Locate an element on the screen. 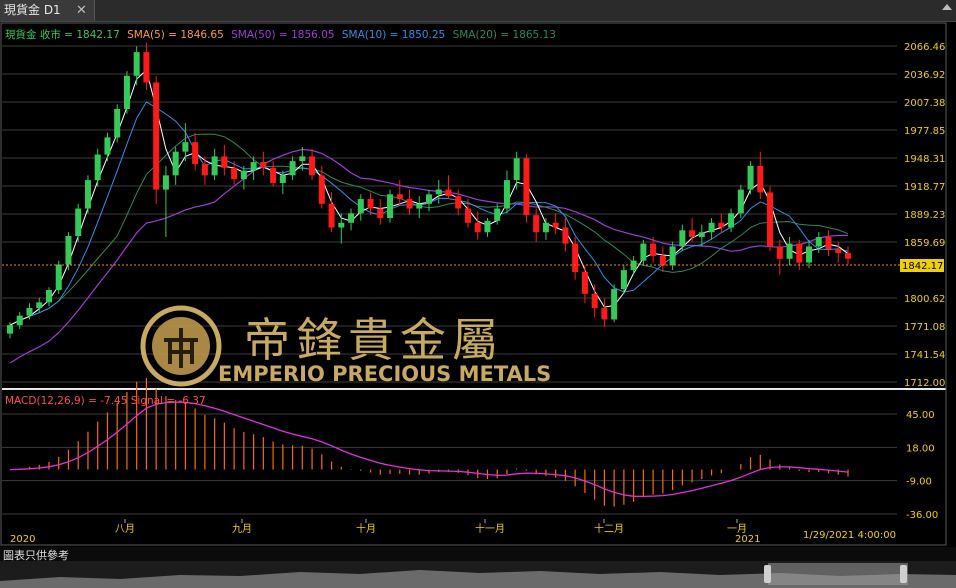 The height and width of the screenshot is (588, 956). price-tick-label: 1800.62 is located at coordinates (924, 299).